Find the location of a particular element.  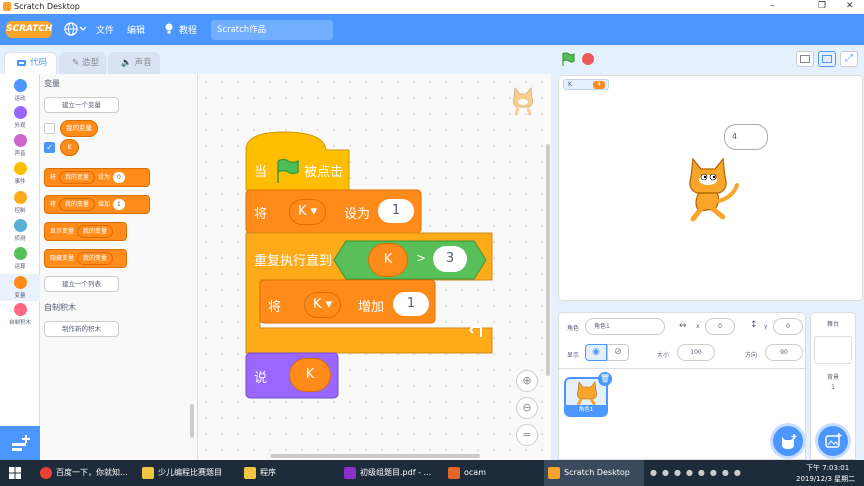

workspace-scrollbar-vertical is located at coordinates (548, 260).